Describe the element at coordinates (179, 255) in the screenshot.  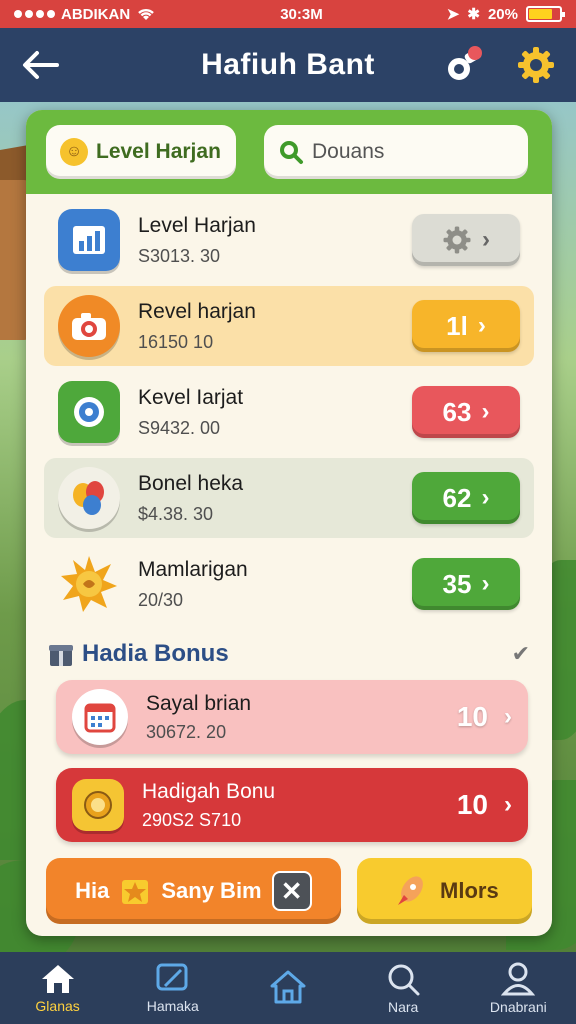
I see `item-value: S3013. 30` at that location.